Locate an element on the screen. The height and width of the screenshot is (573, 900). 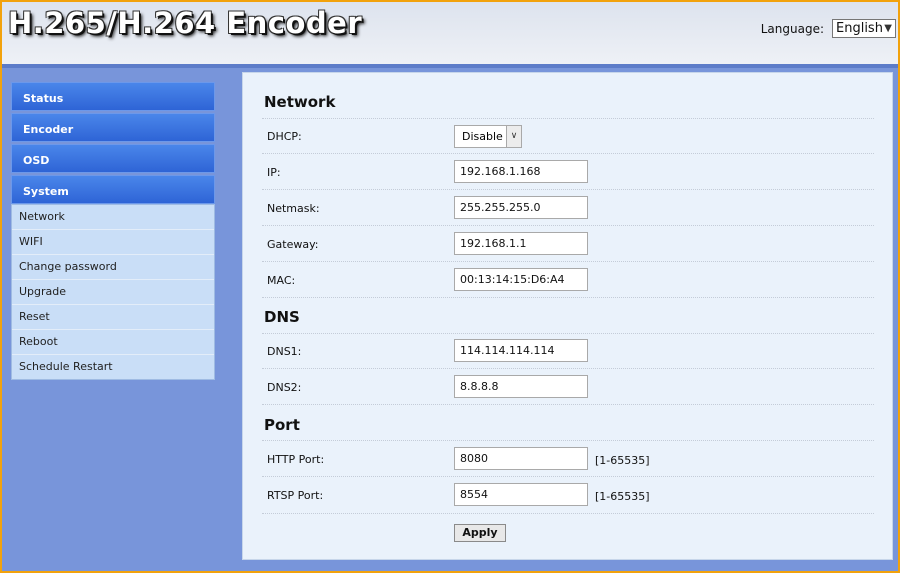
menu-item-system: System is located at coordinates (113, 189).